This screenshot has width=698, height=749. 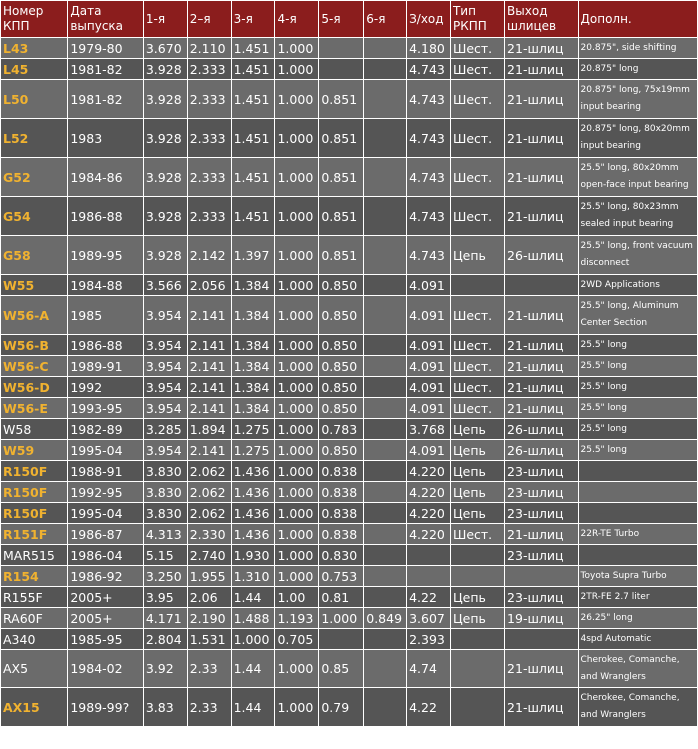 What do you see at coordinates (253, 315) in the screenshot?
I see `cell-gear-3: 1.384` at bounding box center [253, 315].